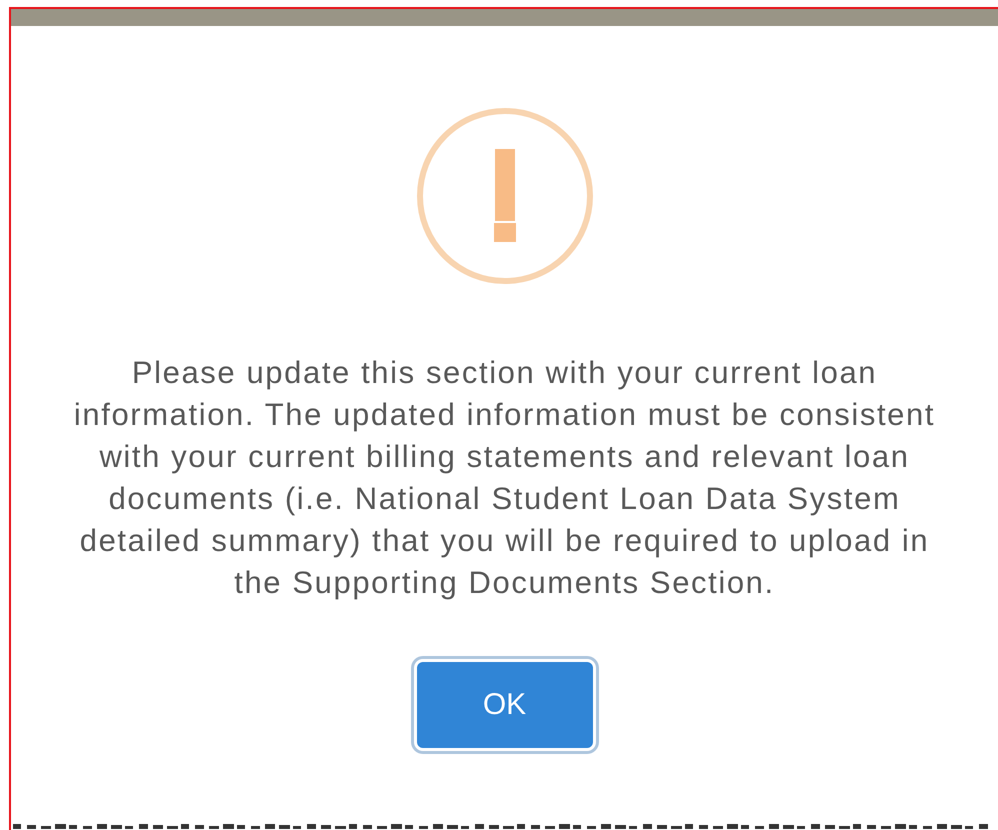  Describe the element at coordinates (504, 196) in the screenshot. I see `warning-icon` at that location.